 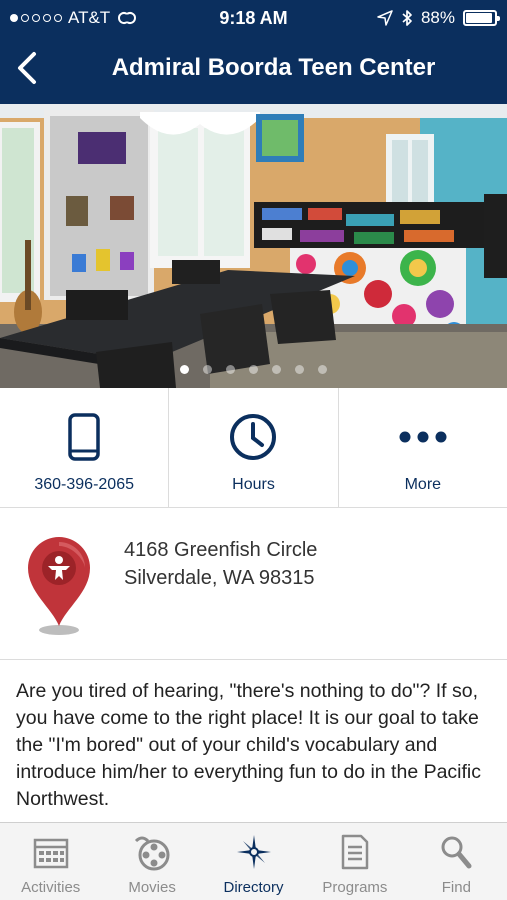 What do you see at coordinates (51, 887) in the screenshot?
I see `tab-label-activities: Activities` at bounding box center [51, 887].